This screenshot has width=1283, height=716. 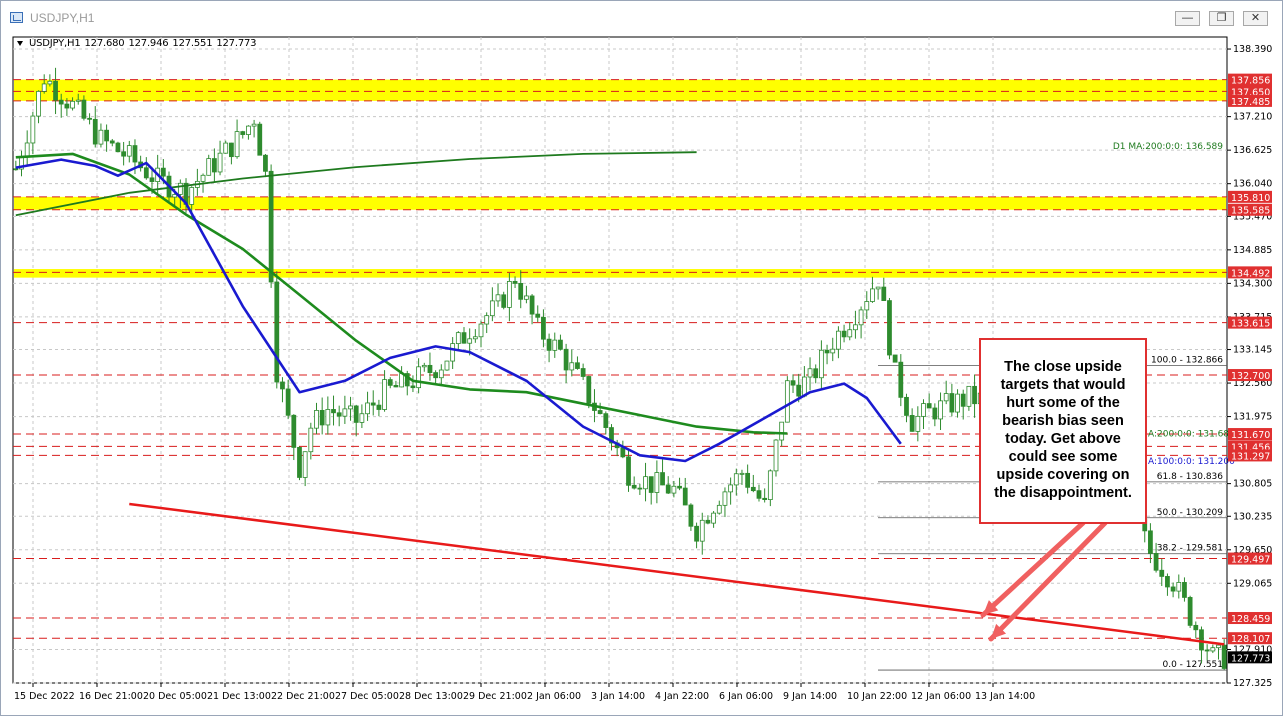 I want to click on price-axis-label: 134.885, so click(x=1252, y=250).